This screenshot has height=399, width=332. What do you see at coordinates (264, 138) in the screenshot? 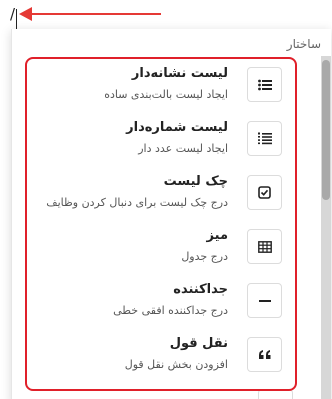
I see `numbered-list-icon` at bounding box center [264, 138].